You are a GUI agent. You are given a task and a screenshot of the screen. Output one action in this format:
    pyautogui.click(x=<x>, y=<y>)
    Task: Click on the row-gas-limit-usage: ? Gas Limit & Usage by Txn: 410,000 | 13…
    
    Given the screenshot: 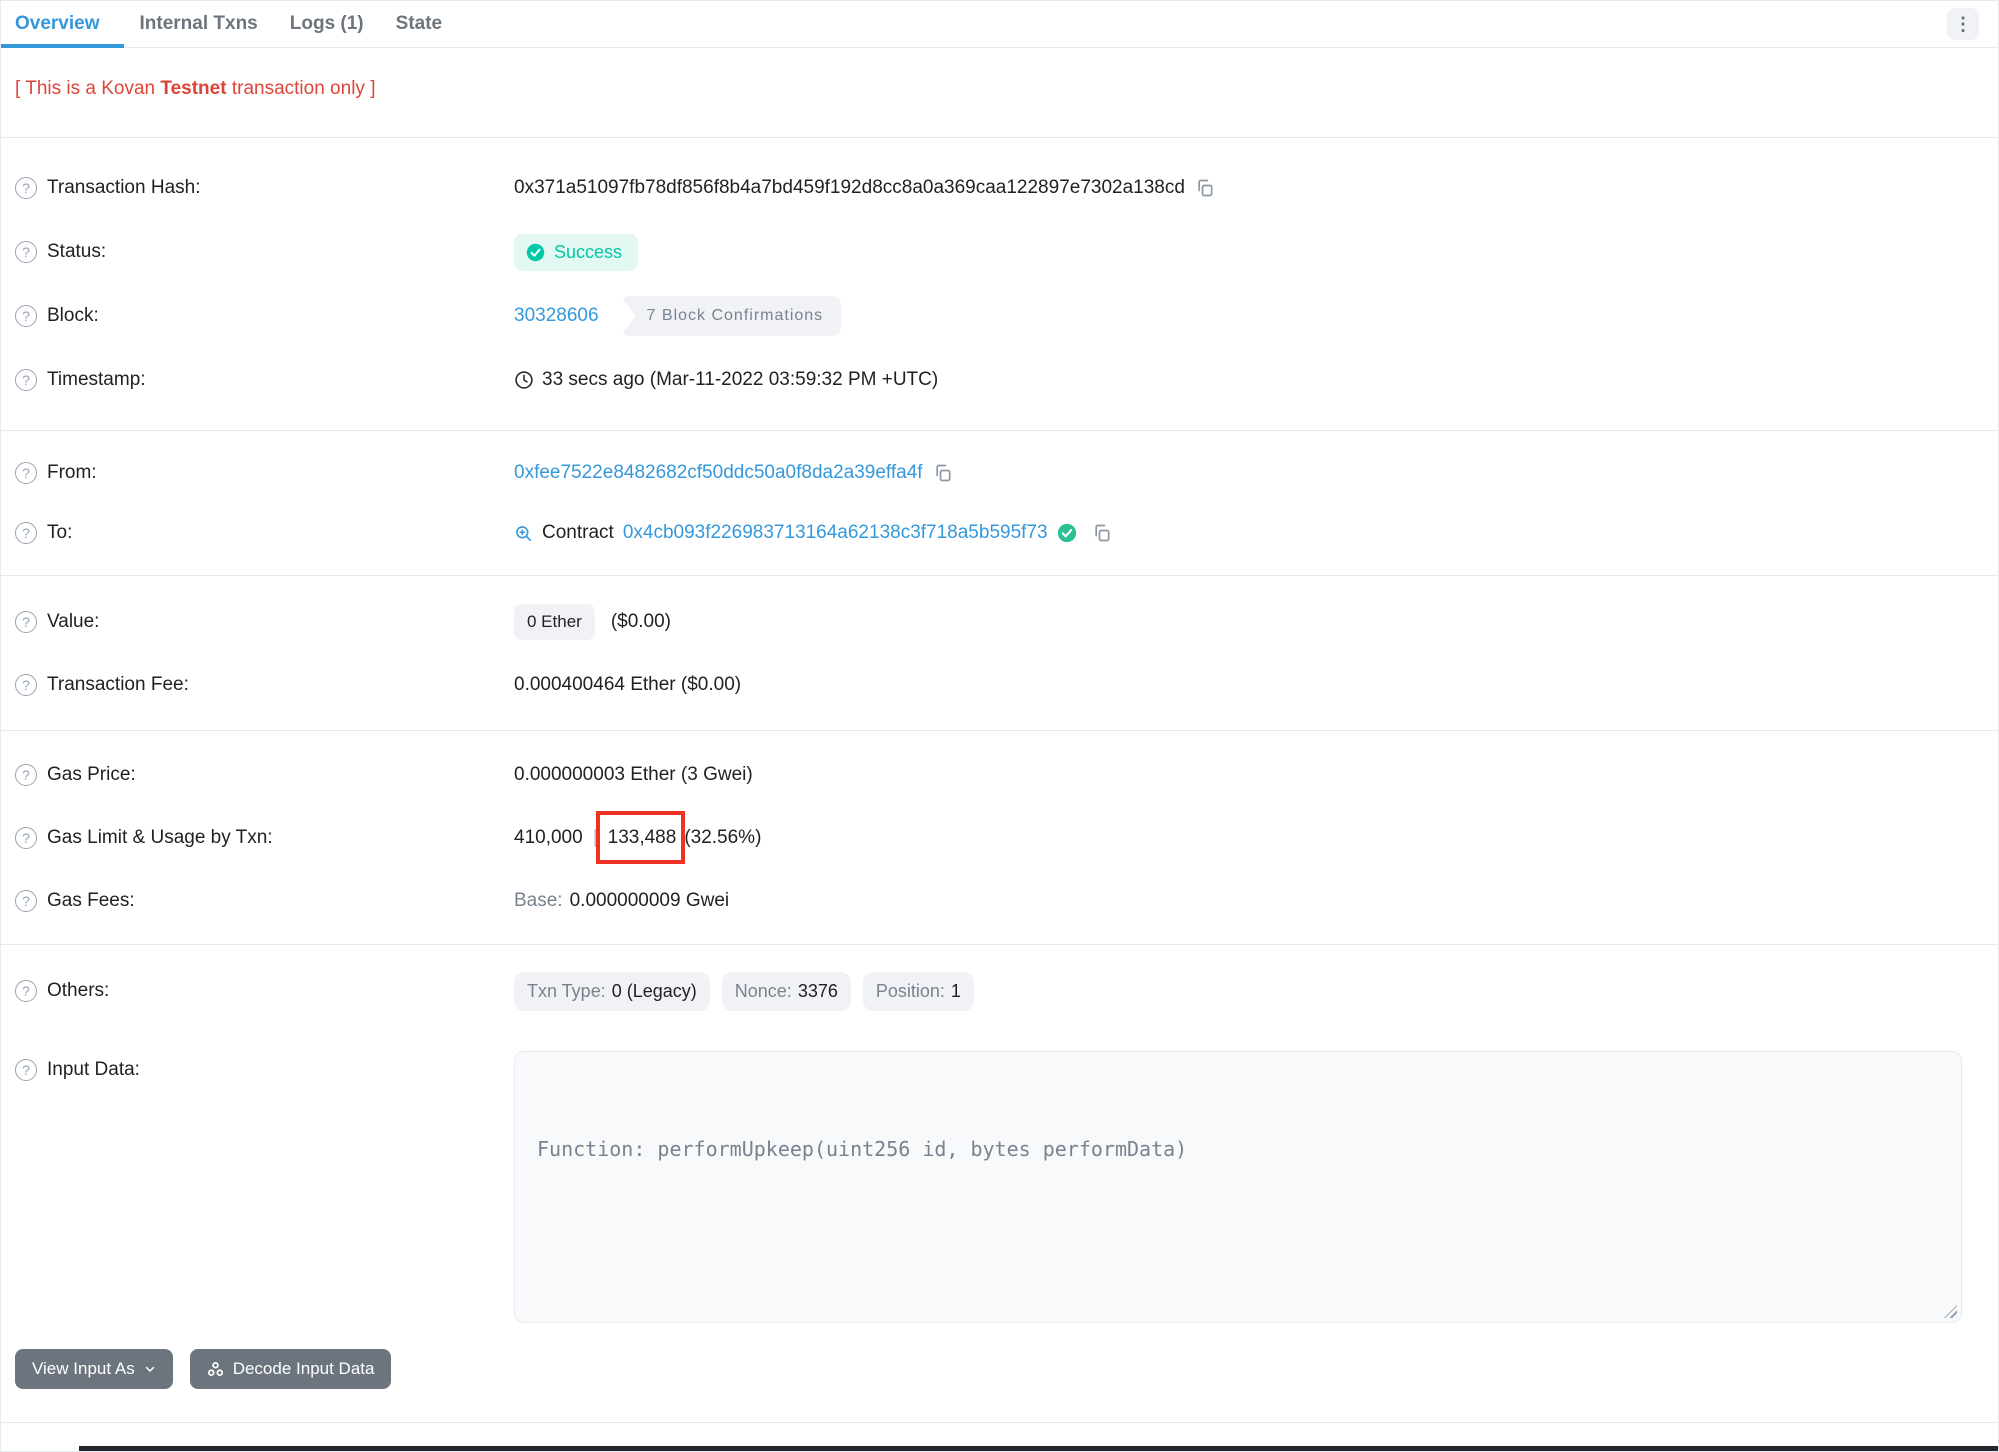 What is the action you would take?
    pyautogui.click(x=999, y=837)
    